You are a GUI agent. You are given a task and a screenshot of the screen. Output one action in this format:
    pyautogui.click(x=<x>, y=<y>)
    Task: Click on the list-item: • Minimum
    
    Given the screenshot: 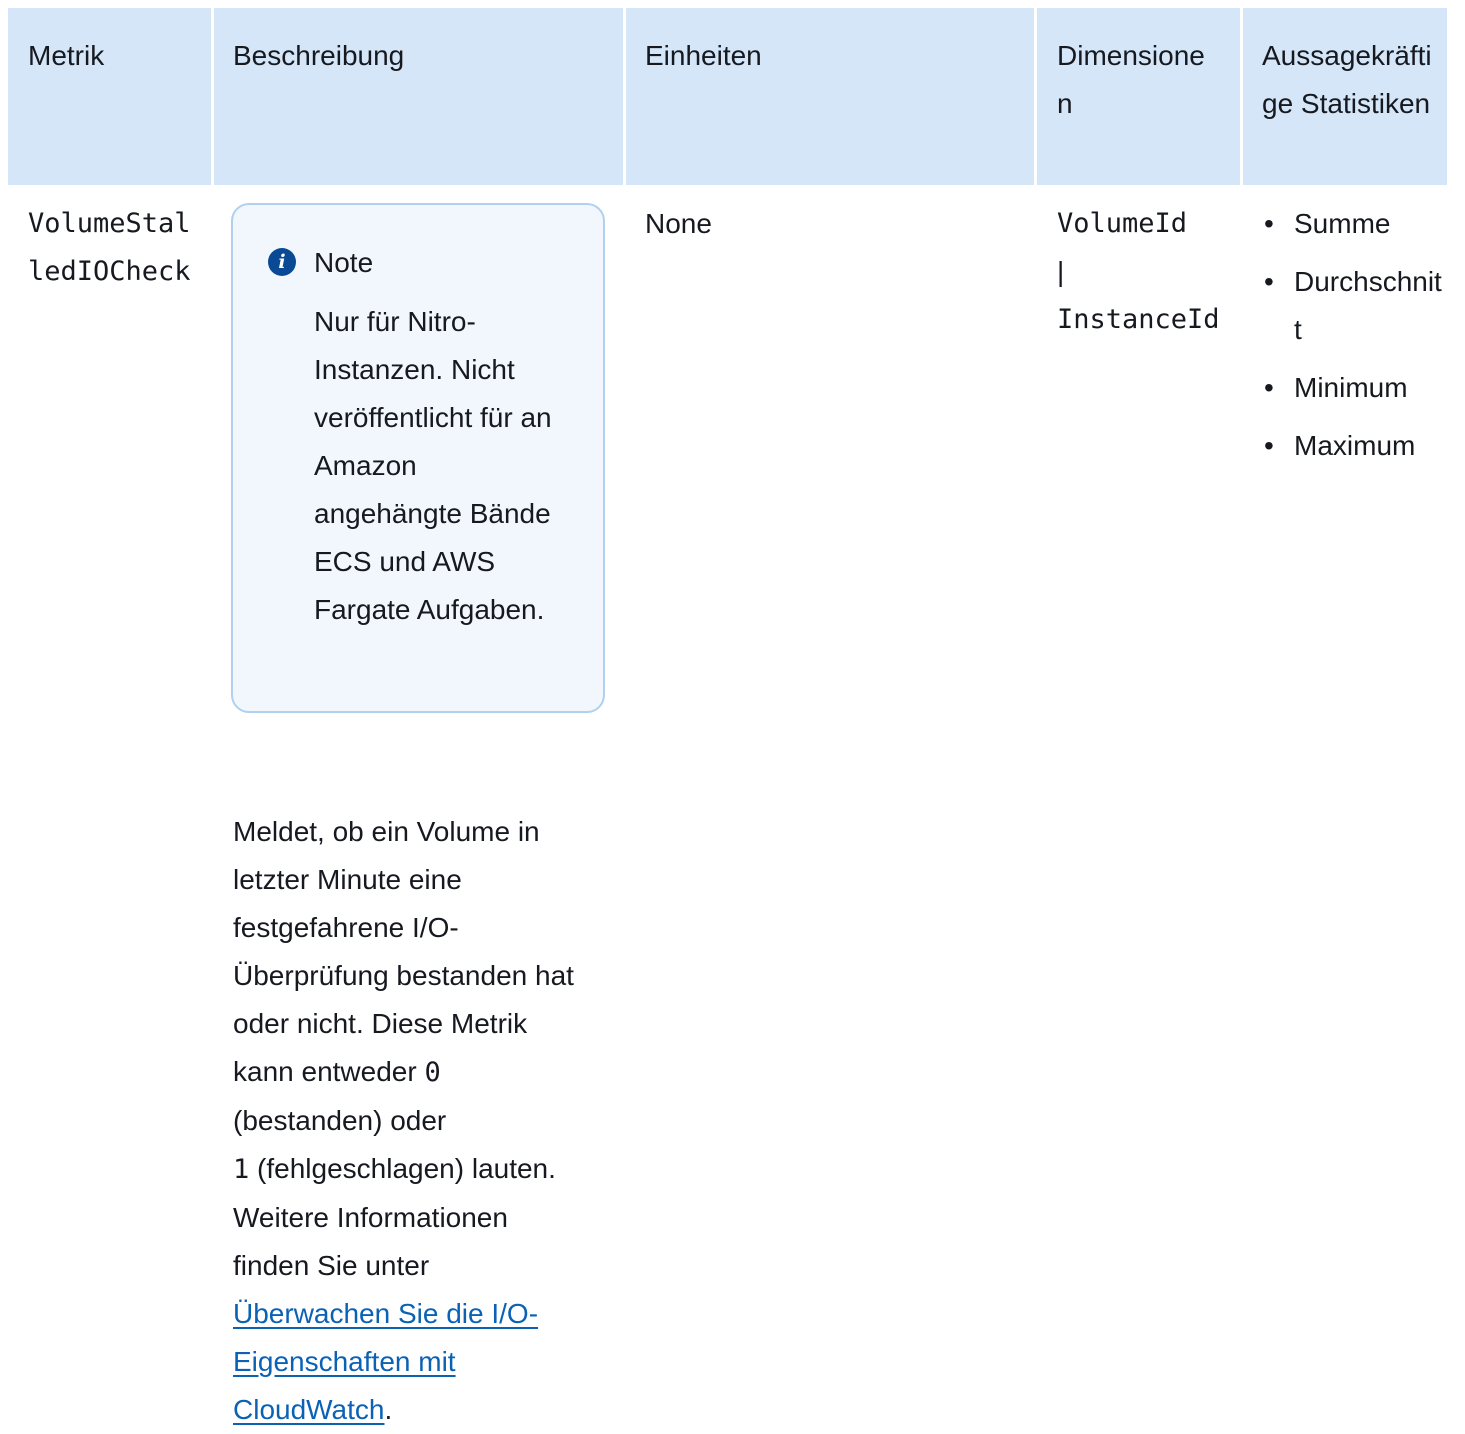 What is the action you would take?
    pyautogui.click(x=1336, y=387)
    